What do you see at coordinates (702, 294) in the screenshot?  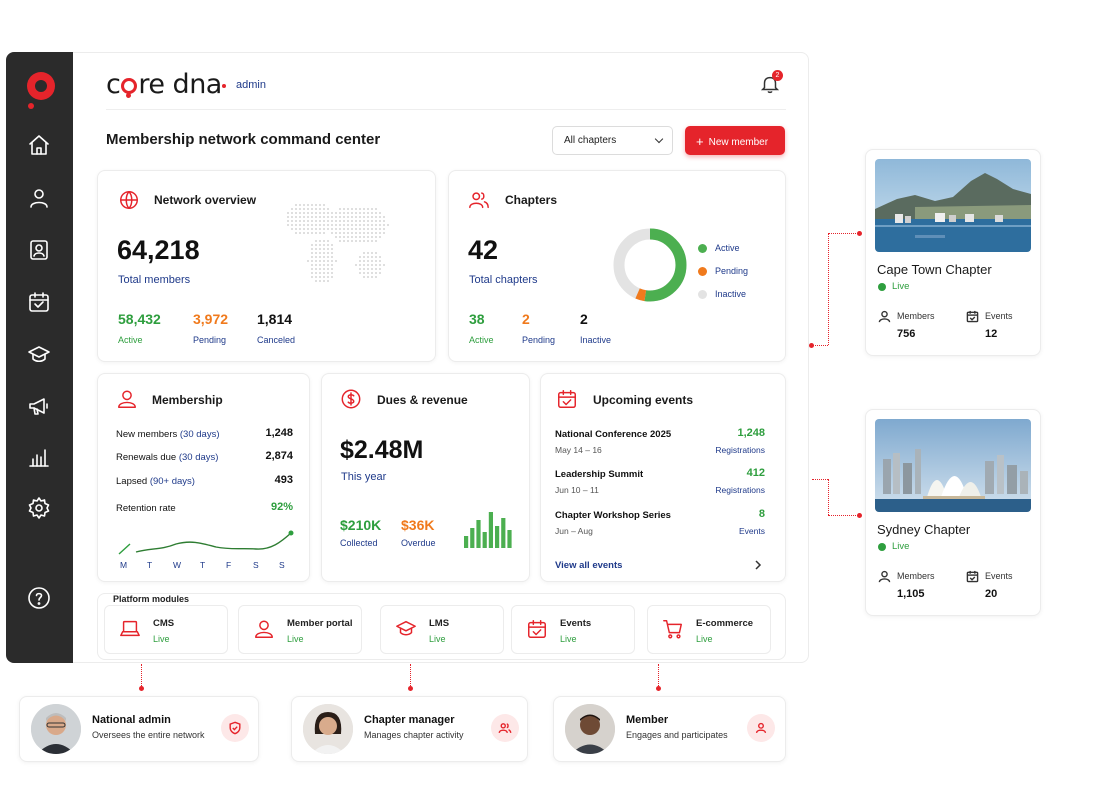 I see `legend-inactive-dot` at bounding box center [702, 294].